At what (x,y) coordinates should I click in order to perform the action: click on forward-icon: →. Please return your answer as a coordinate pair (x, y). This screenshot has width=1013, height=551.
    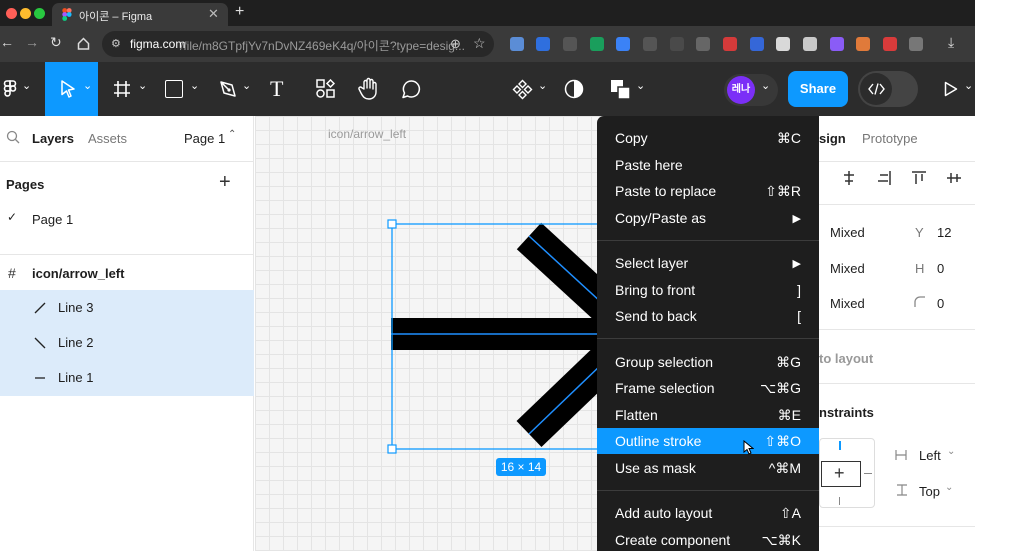
    Looking at the image, I should click on (32, 42).